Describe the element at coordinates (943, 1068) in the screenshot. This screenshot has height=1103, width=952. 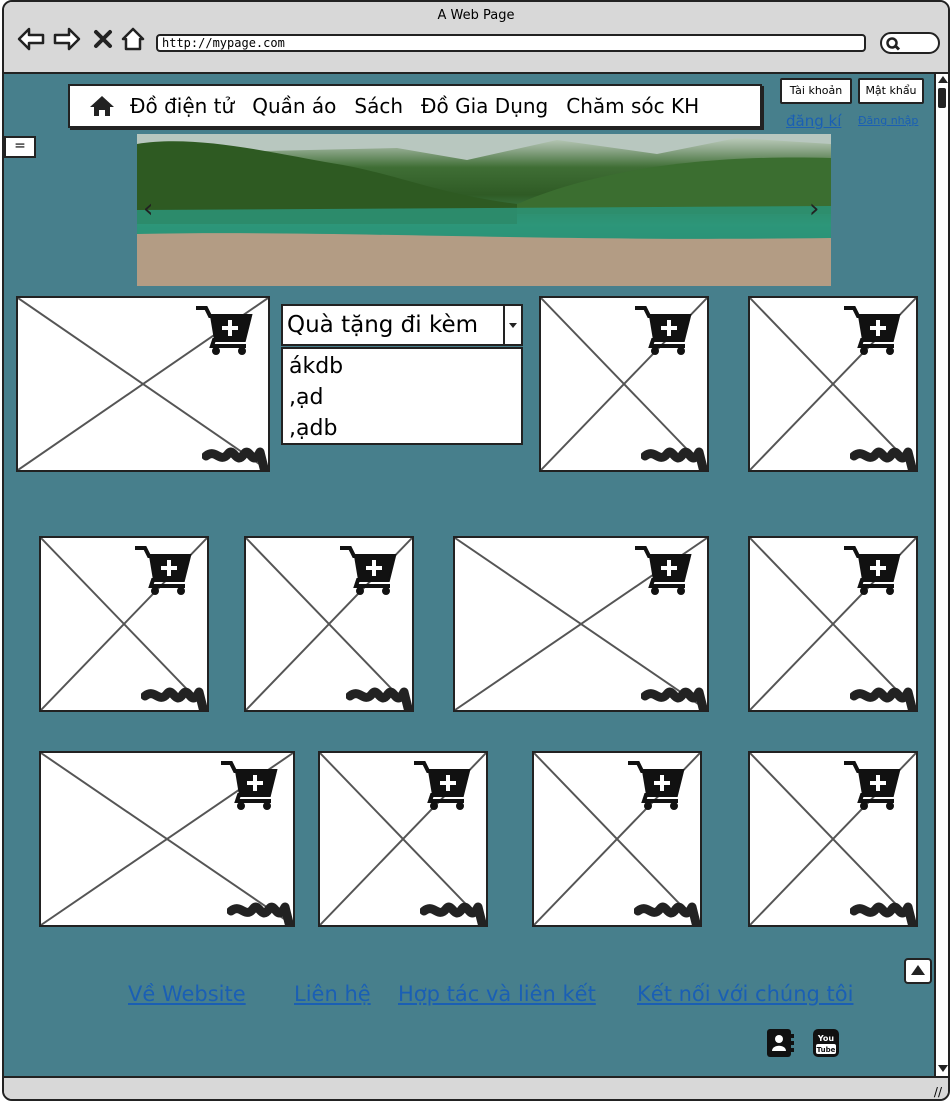
I see `scroll-down-icon` at that location.